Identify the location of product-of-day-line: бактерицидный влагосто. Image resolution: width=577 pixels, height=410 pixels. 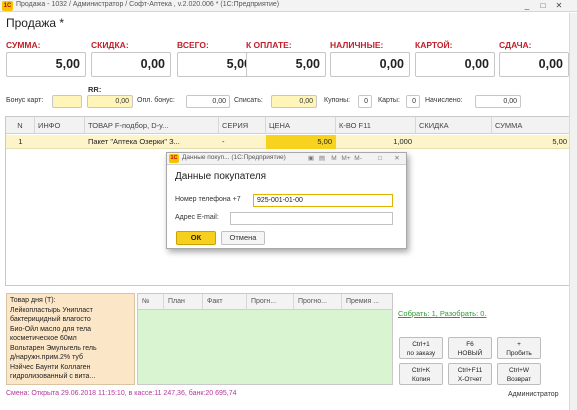
(50, 319).